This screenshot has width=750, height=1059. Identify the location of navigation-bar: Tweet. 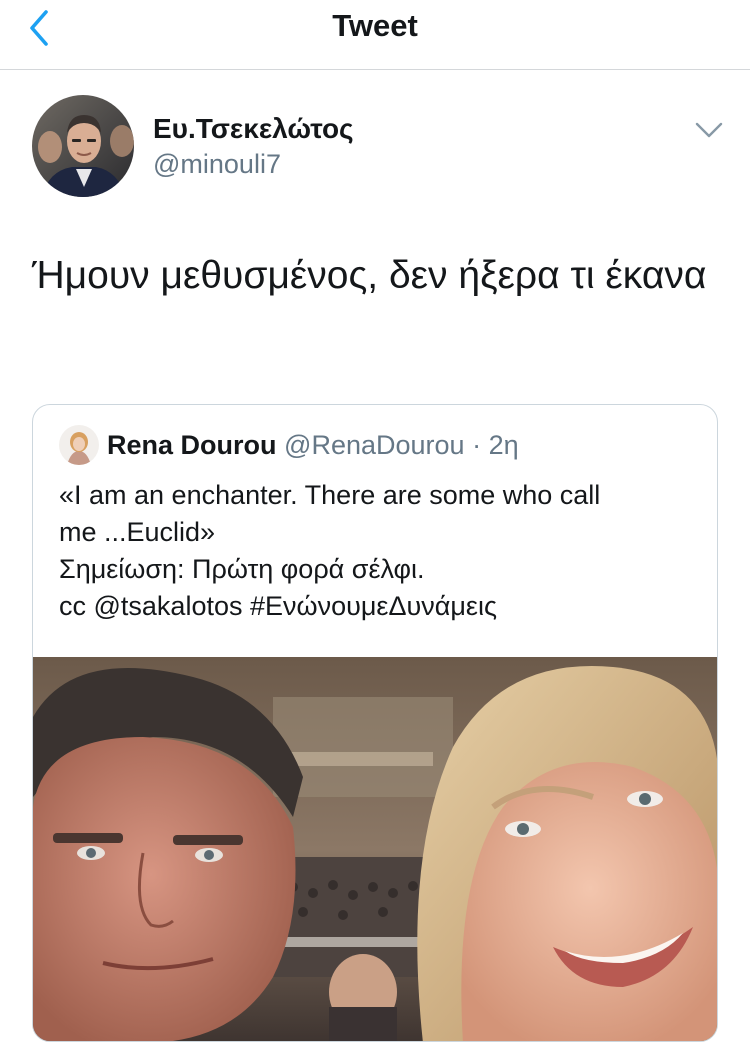
(375, 35).